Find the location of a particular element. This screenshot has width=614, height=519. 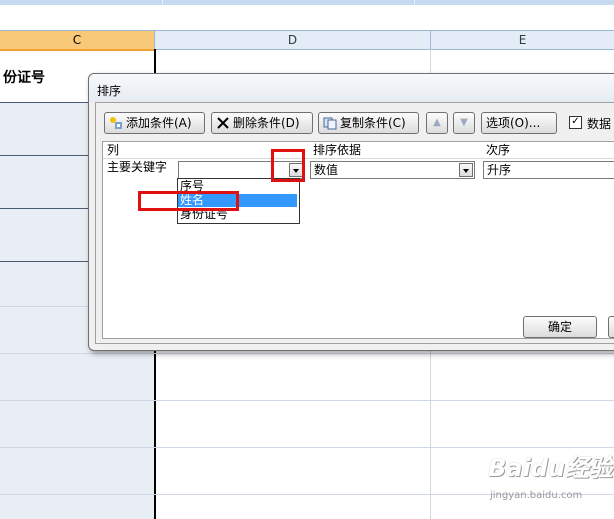

arrow-up-icon: ▲ is located at coordinates (437, 122).